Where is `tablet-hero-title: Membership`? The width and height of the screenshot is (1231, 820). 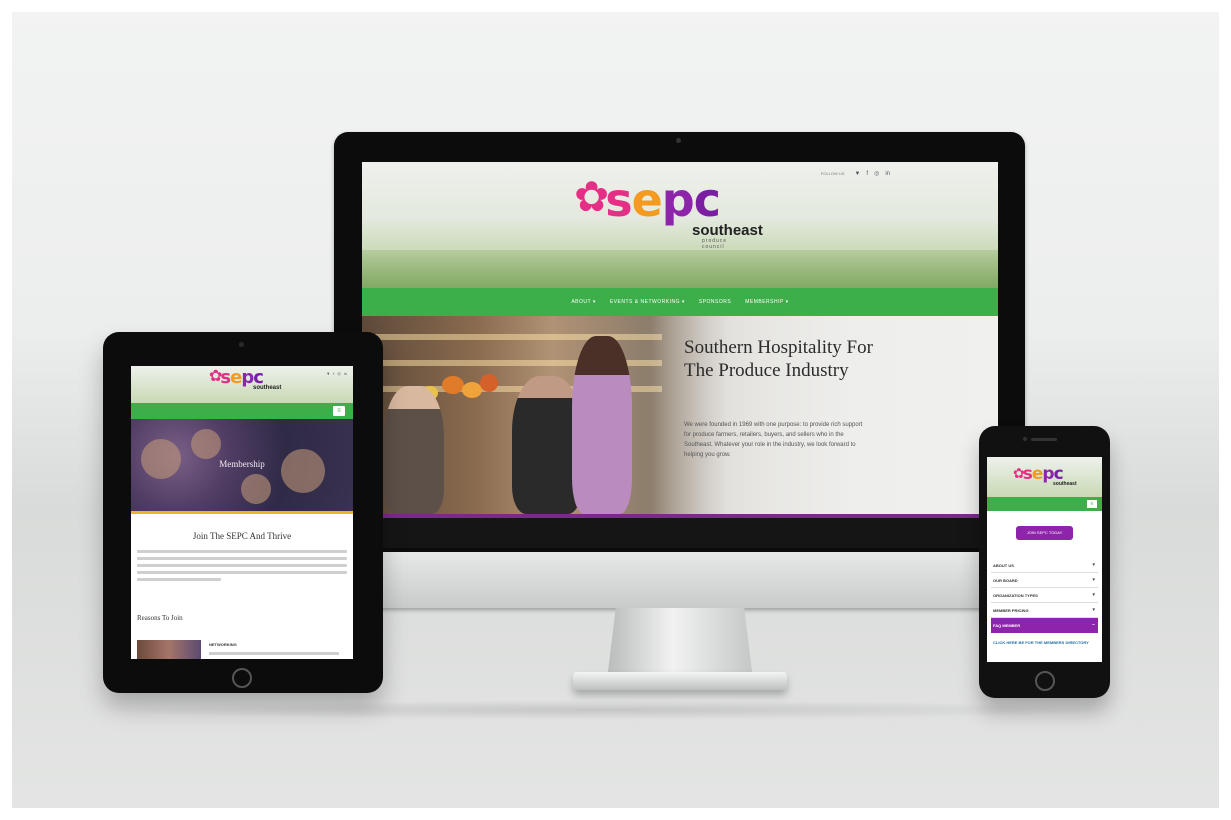 tablet-hero-title: Membership is located at coordinates (242, 464).